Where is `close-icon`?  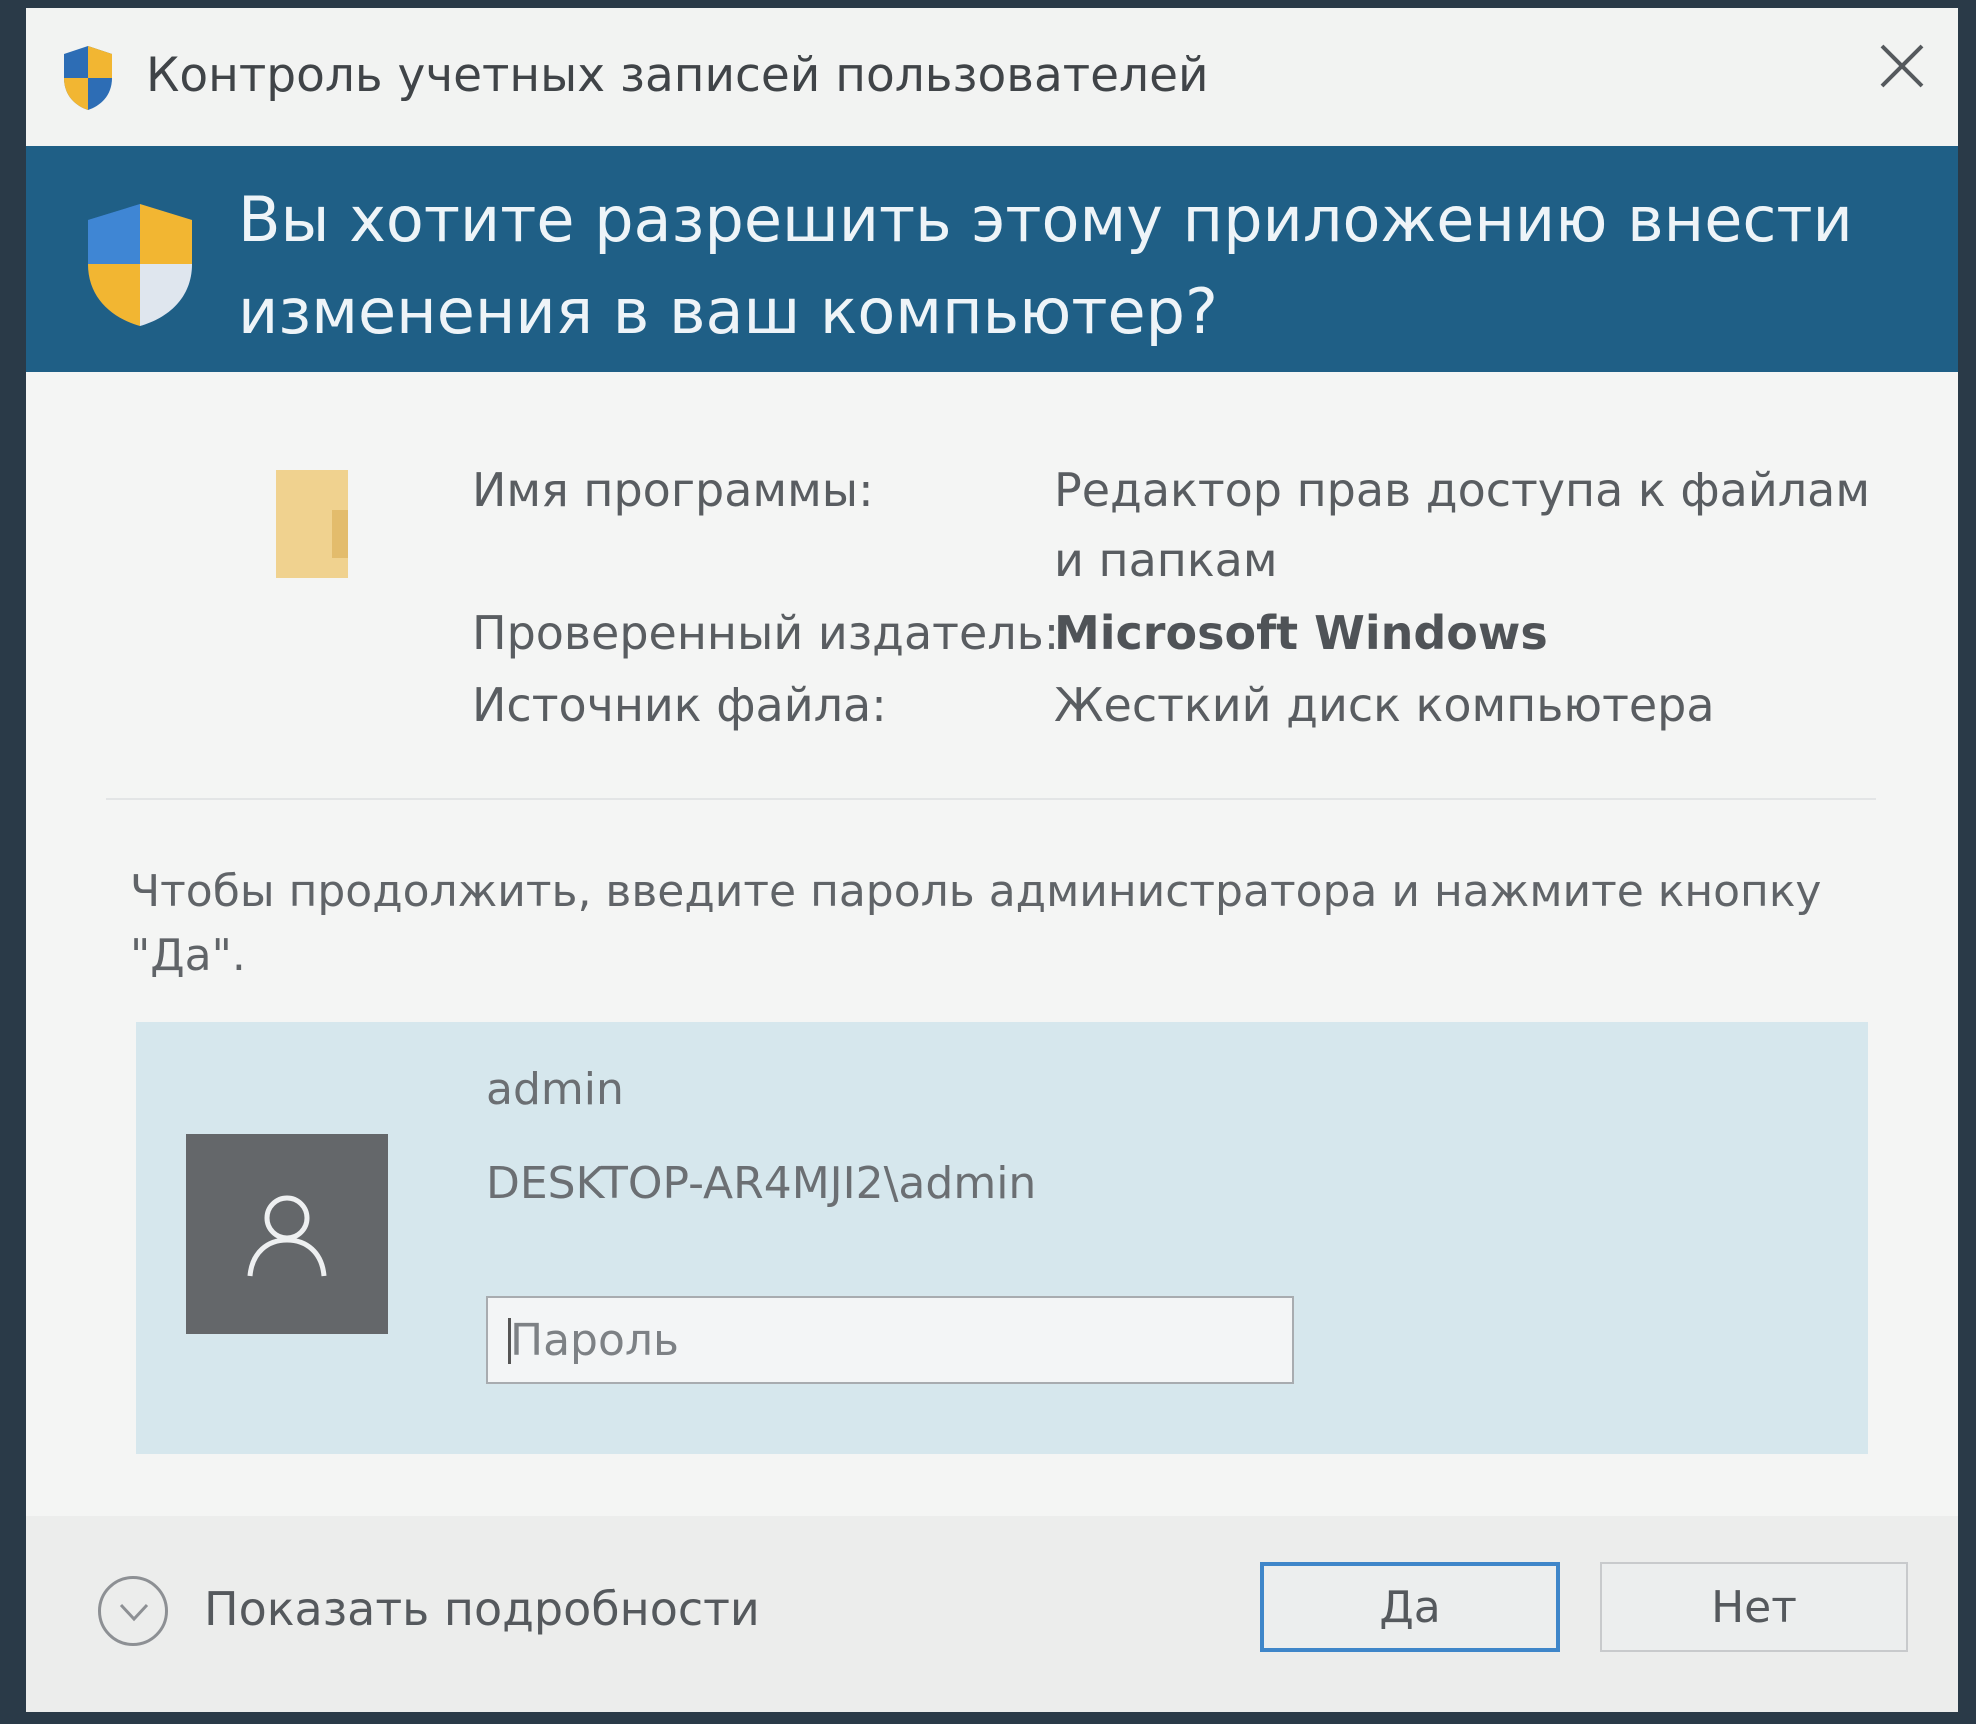
close-icon is located at coordinates (1902, 66).